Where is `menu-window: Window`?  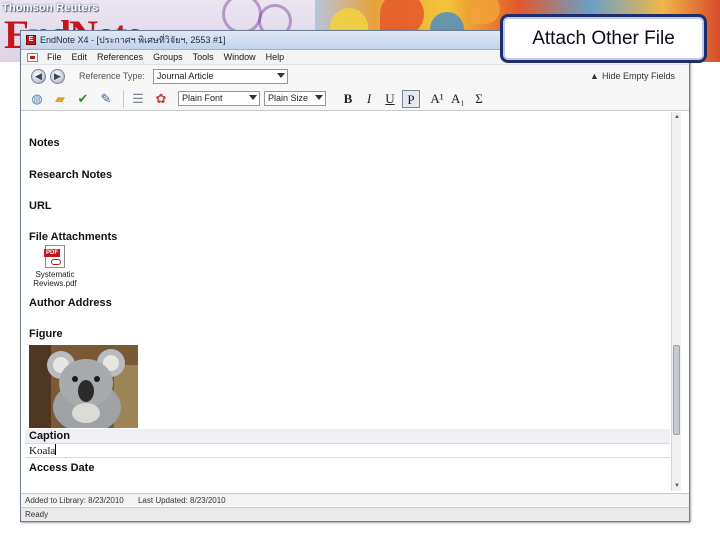 menu-window: Window is located at coordinates (240, 57).